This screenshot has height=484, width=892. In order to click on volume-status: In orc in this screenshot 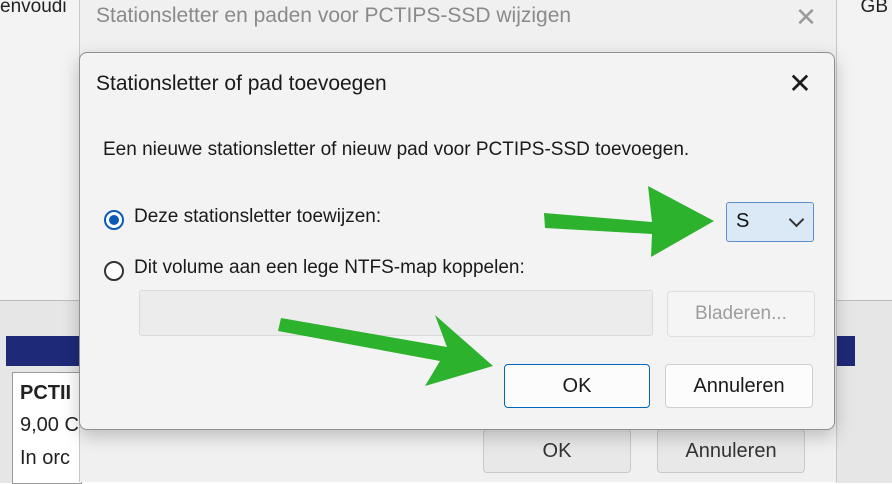, I will do `click(45, 458)`.